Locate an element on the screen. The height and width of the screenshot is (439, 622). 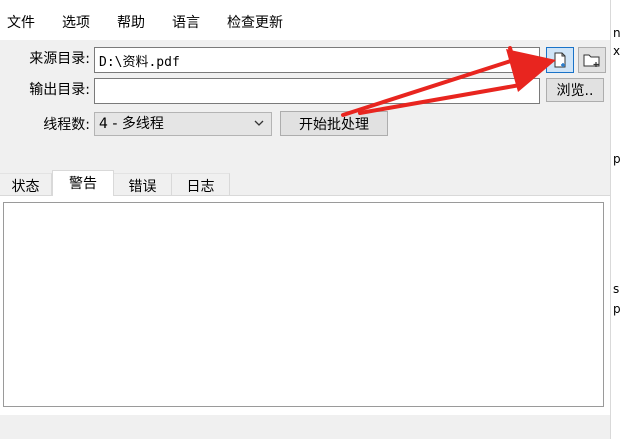
threads-selected-value: 4 - 多线程 is located at coordinates (131, 124).